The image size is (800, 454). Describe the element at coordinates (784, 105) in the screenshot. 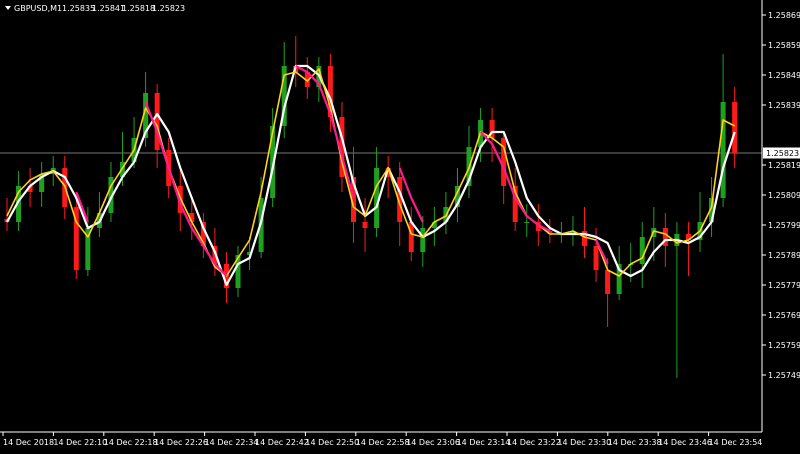

I see `y-tick-label: 1.25839` at that location.